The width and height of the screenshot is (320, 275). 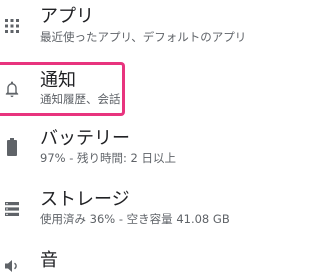 What do you see at coordinates (135, 260) in the screenshot?
I see `settings-item-sound: 音` at bounding box center [135, 260].